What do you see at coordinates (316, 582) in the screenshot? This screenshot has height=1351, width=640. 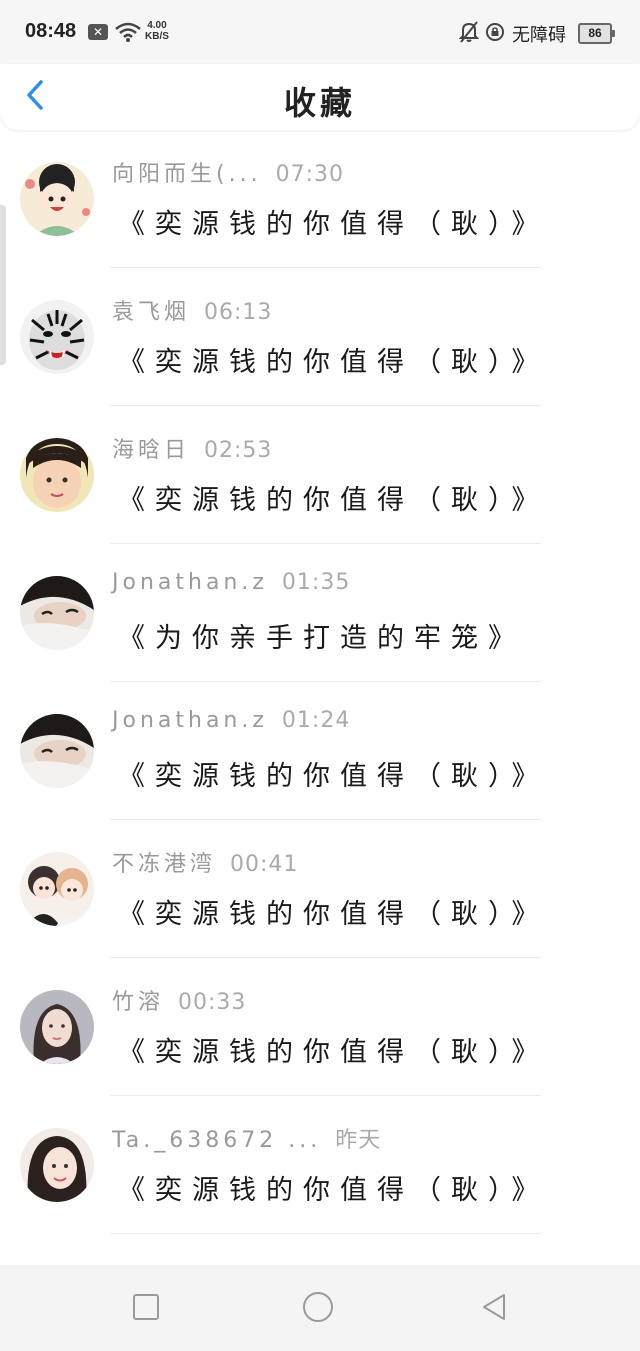 I see `sent-time: 01:35` at bounding box center [316, 582].